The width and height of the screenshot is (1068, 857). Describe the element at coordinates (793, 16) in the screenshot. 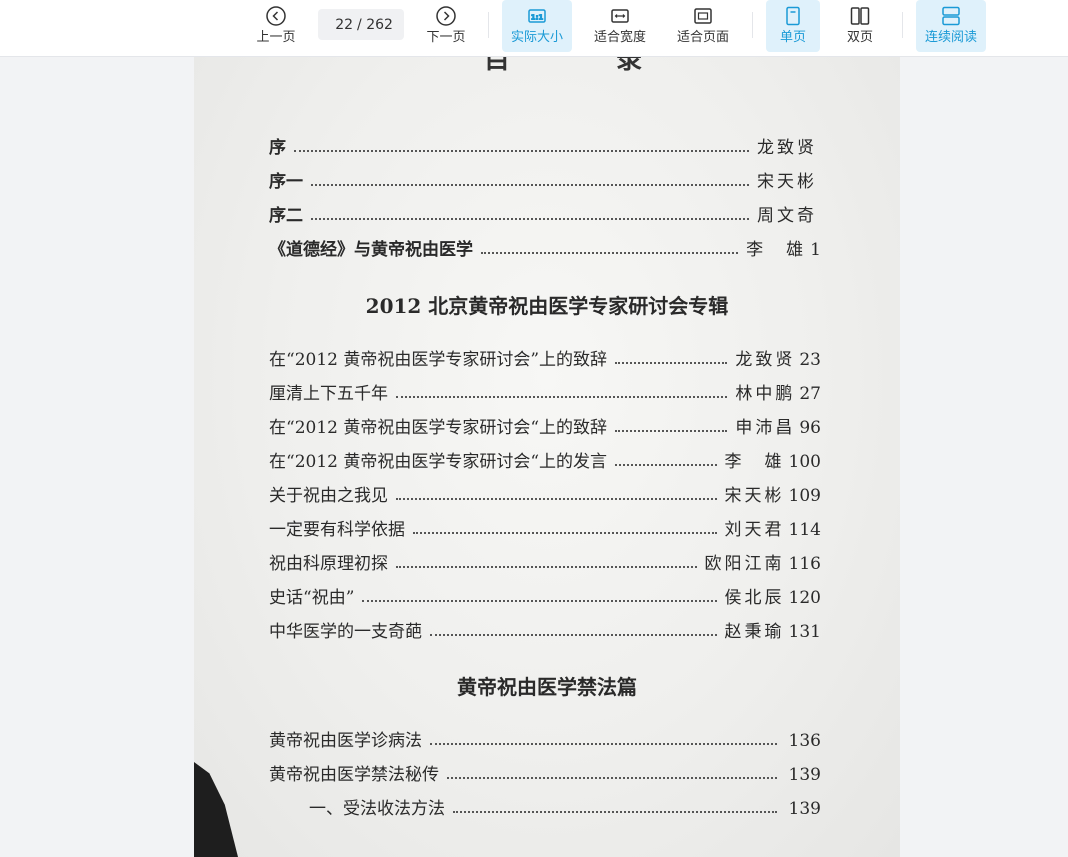

I see `single-page-icon` at that location.